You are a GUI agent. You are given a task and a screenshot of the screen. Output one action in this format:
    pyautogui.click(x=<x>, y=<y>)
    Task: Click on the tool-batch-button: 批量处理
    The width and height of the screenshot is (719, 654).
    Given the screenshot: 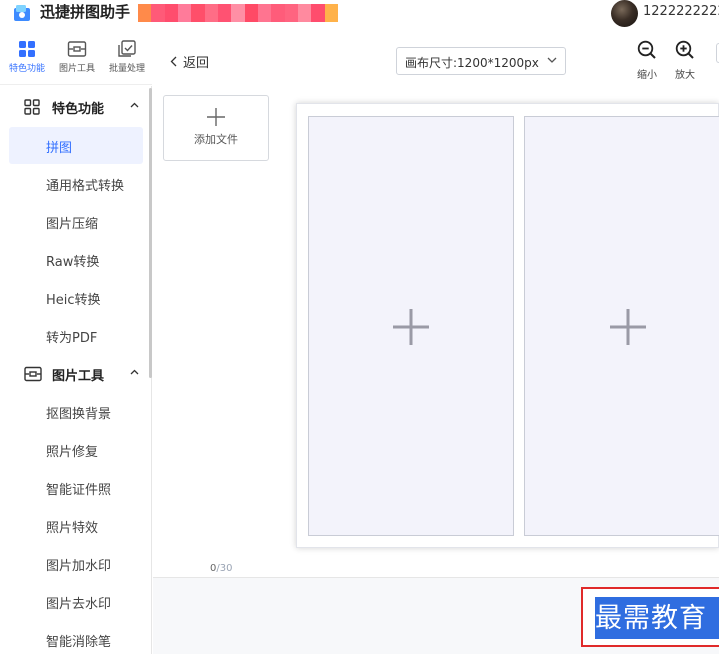 What is the action you would take?
    pyautogui.click(x=127, y=60)
    